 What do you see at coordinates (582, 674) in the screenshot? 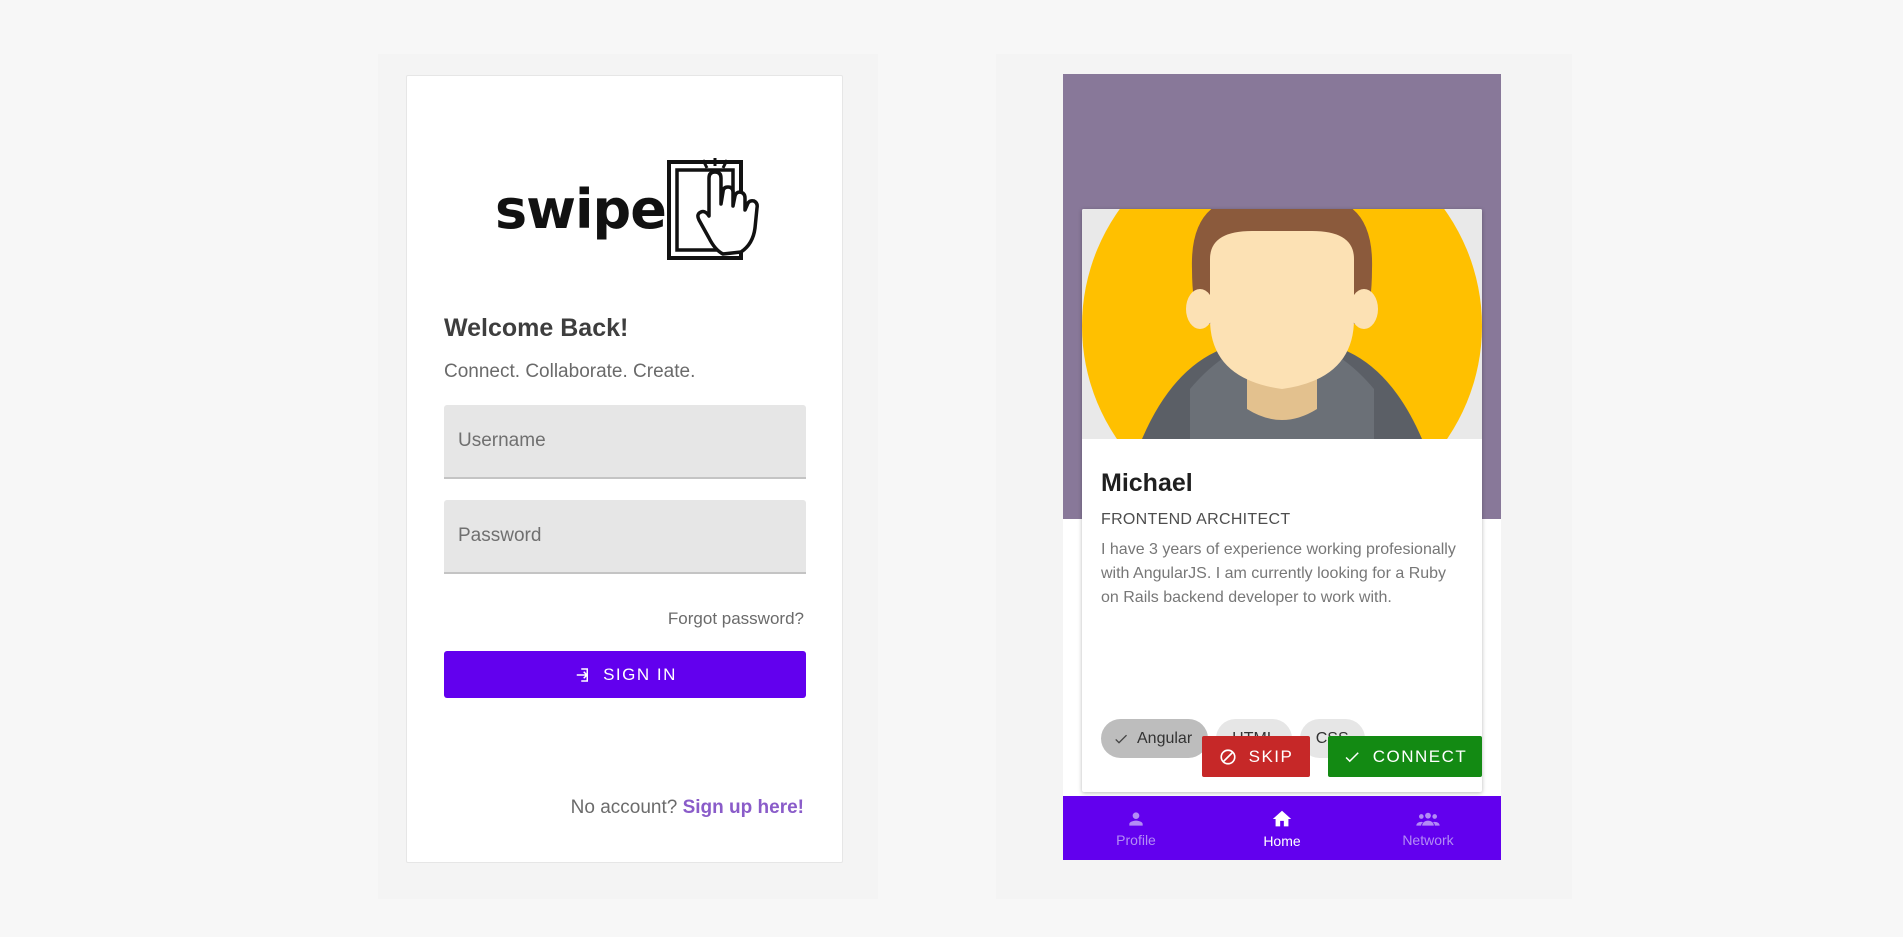
I see `login-icon` at bounding box center [582, 674].